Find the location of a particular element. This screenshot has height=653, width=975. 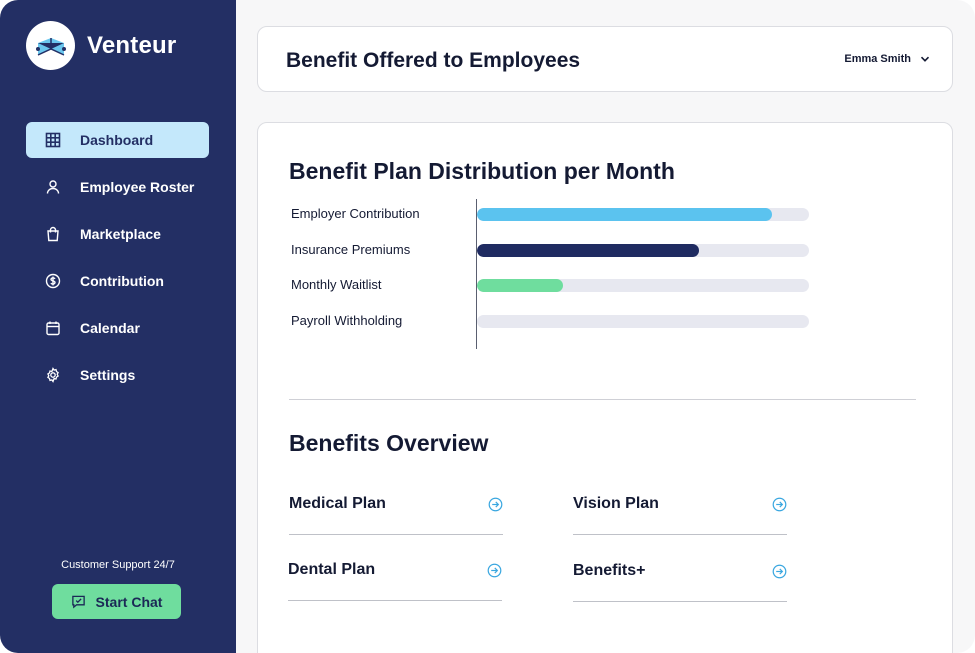

vision-plan-link: Vision Plan is located at coordinates (680, 515).